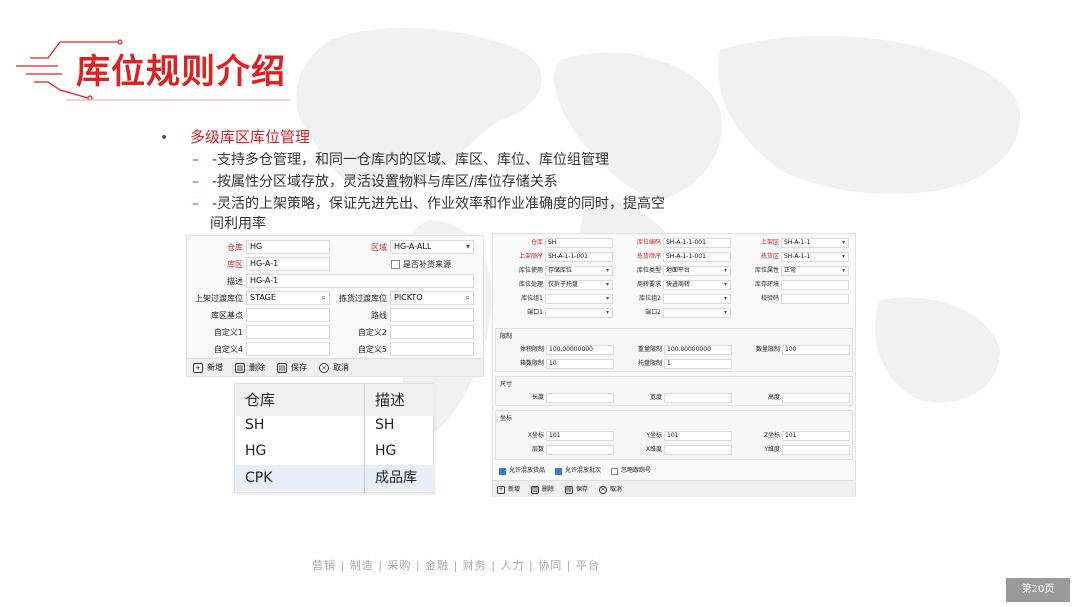 The image size is (1080, 607). Describe the element at coordinates (432, 247) in the screenshot. I see `area-select: HG-A-ALL` at that location.